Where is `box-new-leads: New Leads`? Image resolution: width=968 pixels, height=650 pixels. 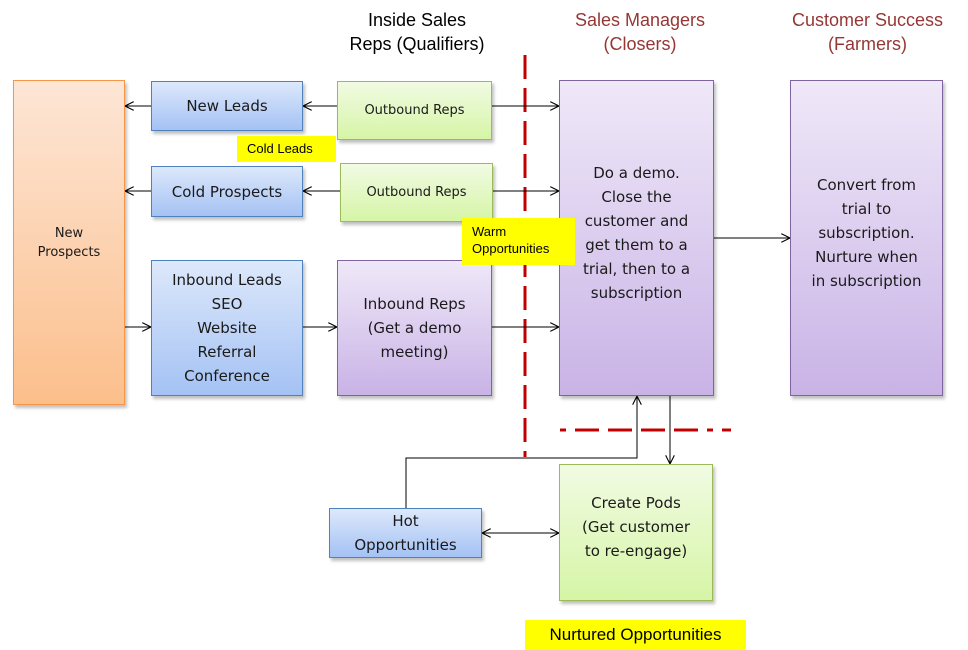
box-new-leads: New Leads is located at coordinates (227, 106).